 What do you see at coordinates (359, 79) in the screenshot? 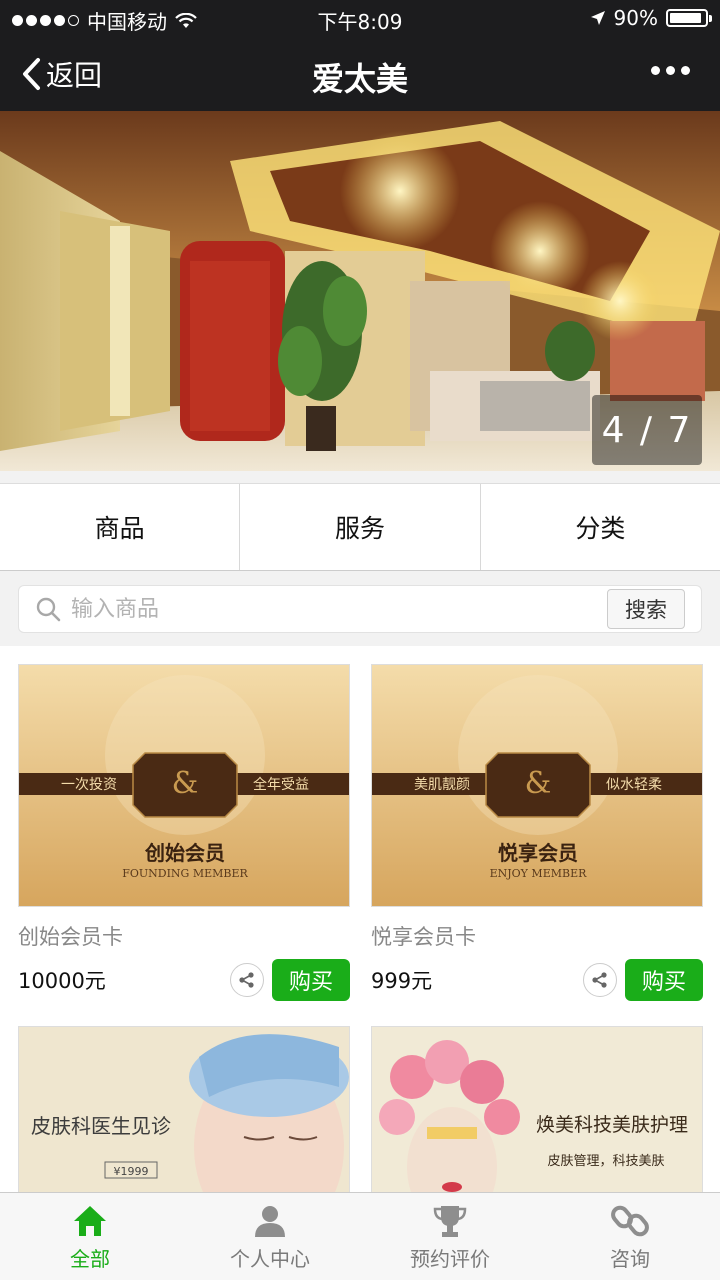
I see `page-title: 爱太美` at bounding box center [359, 79].